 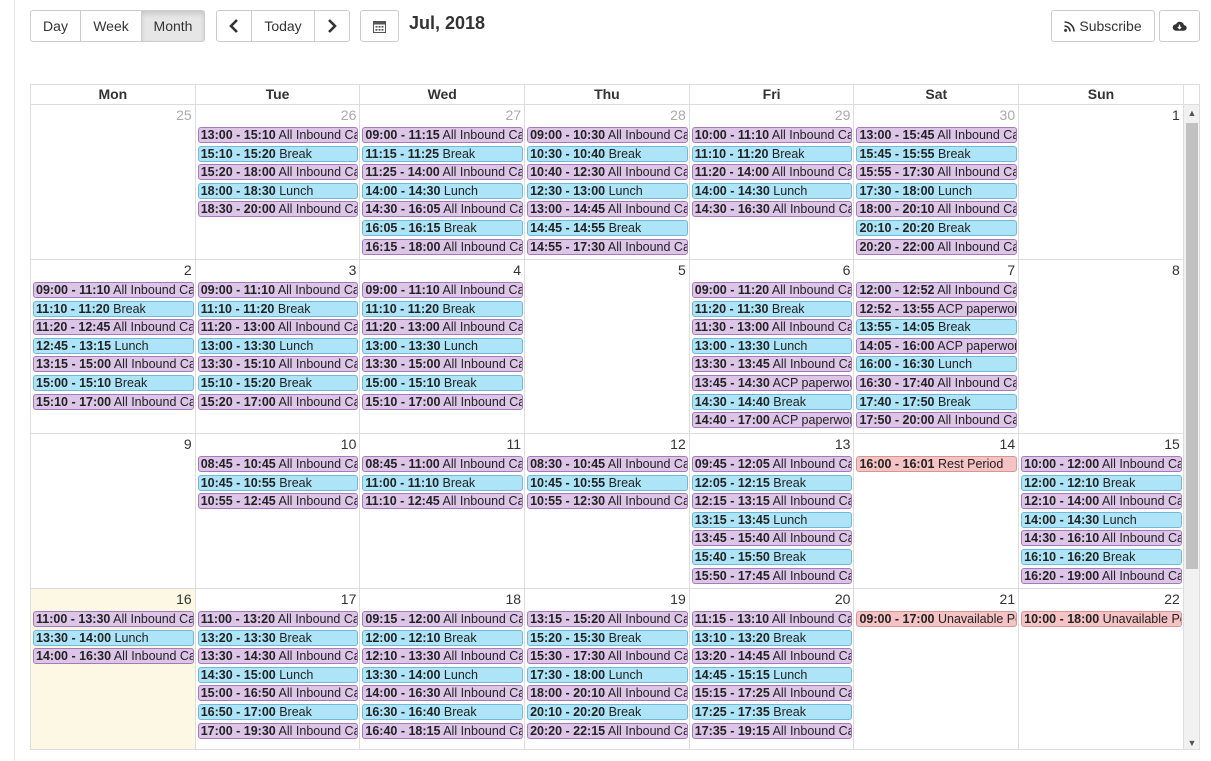 What do you see at coordinates (1103, 26) in the screenshot?
I see `subscribe-button: Subscribe` at bounding box center [1103, 26].